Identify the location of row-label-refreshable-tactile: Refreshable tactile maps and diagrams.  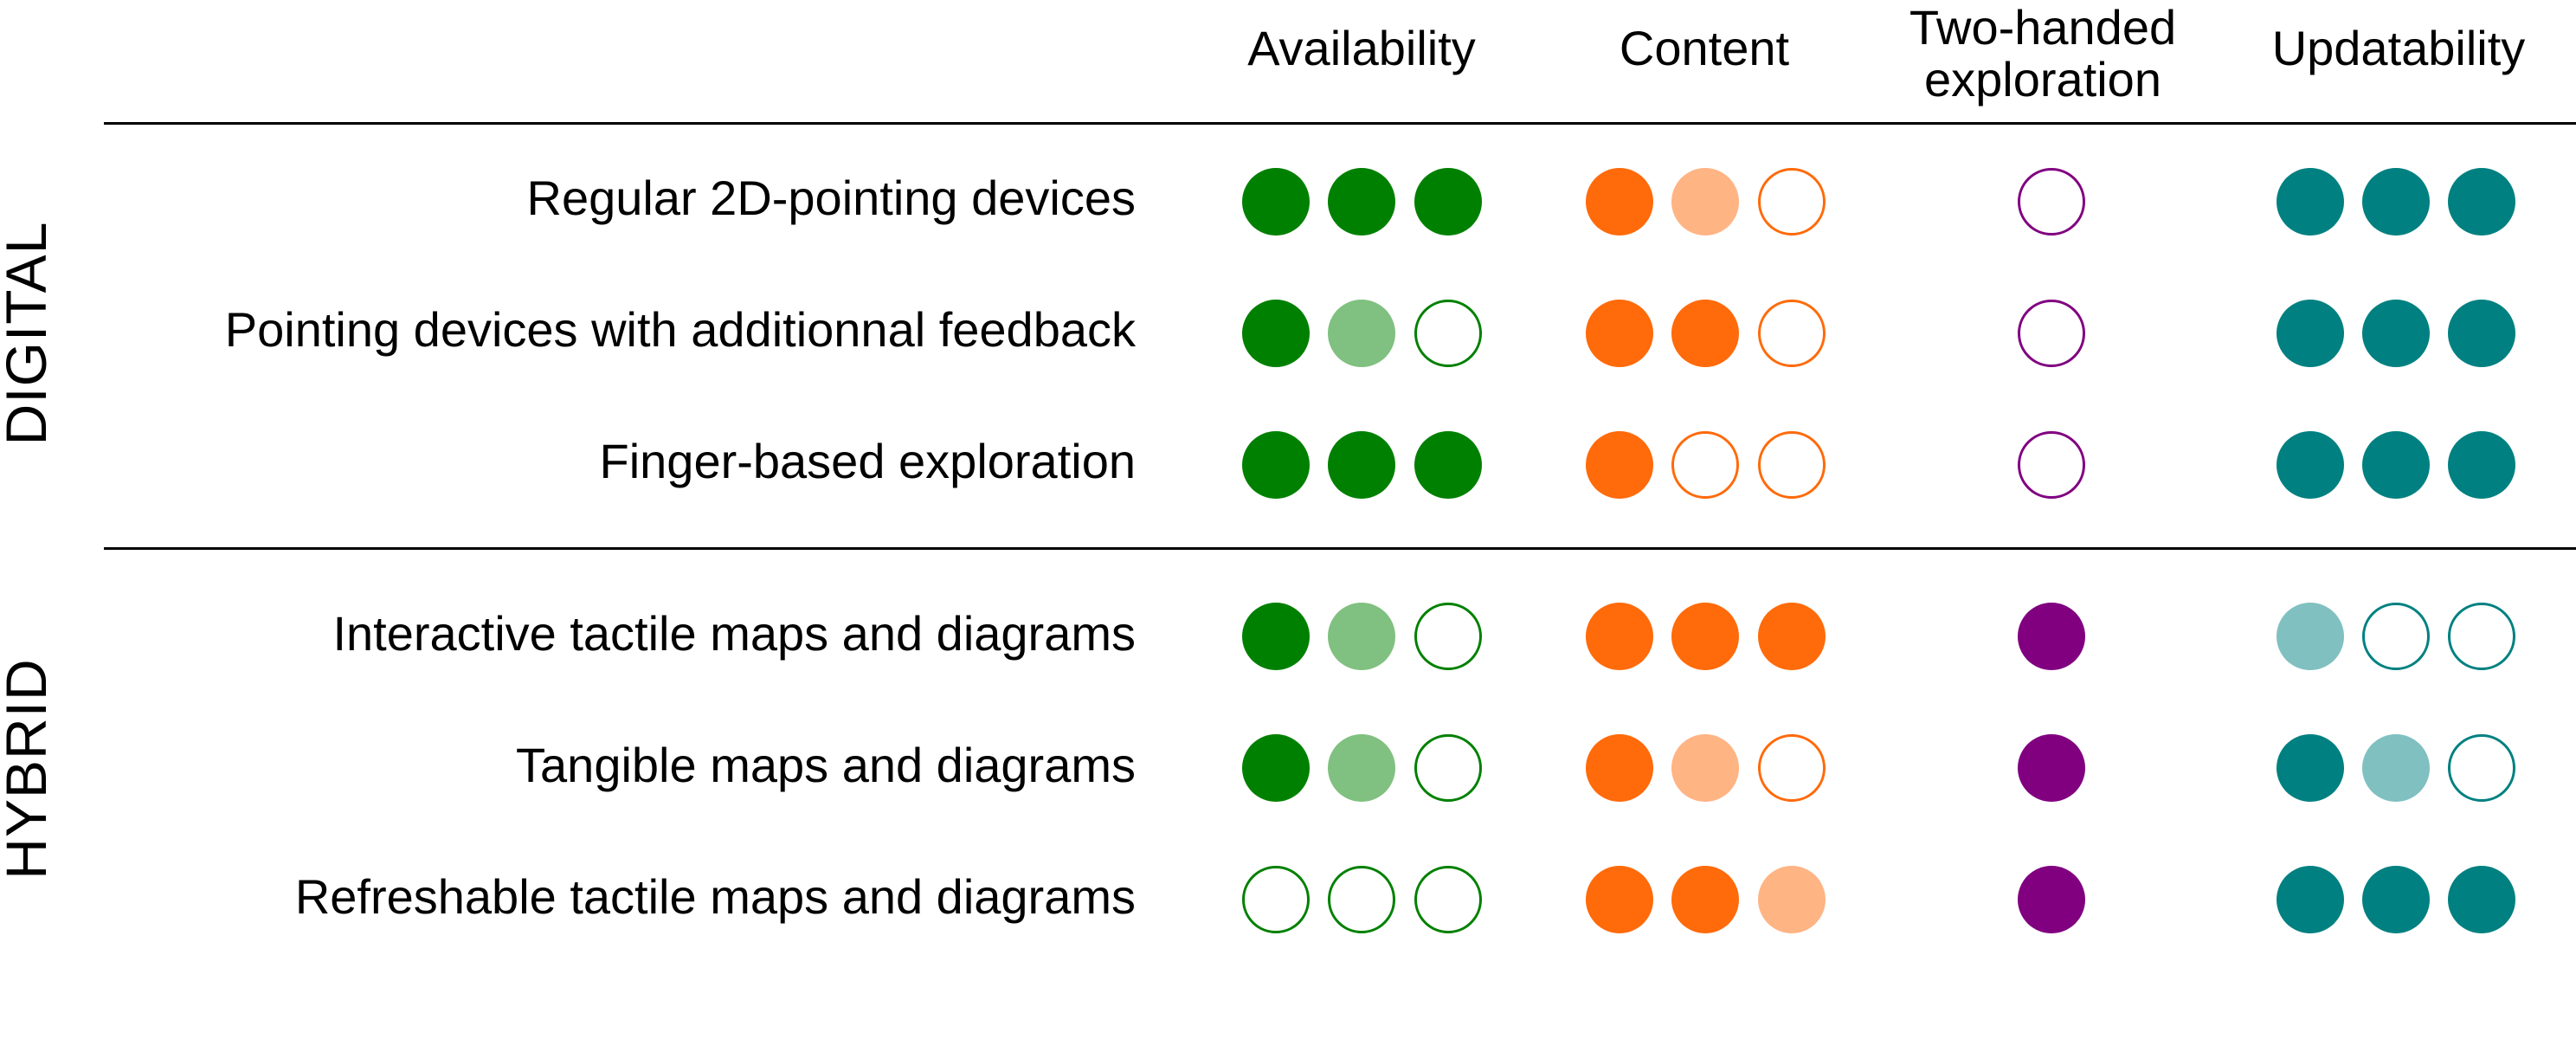
(715, 896).